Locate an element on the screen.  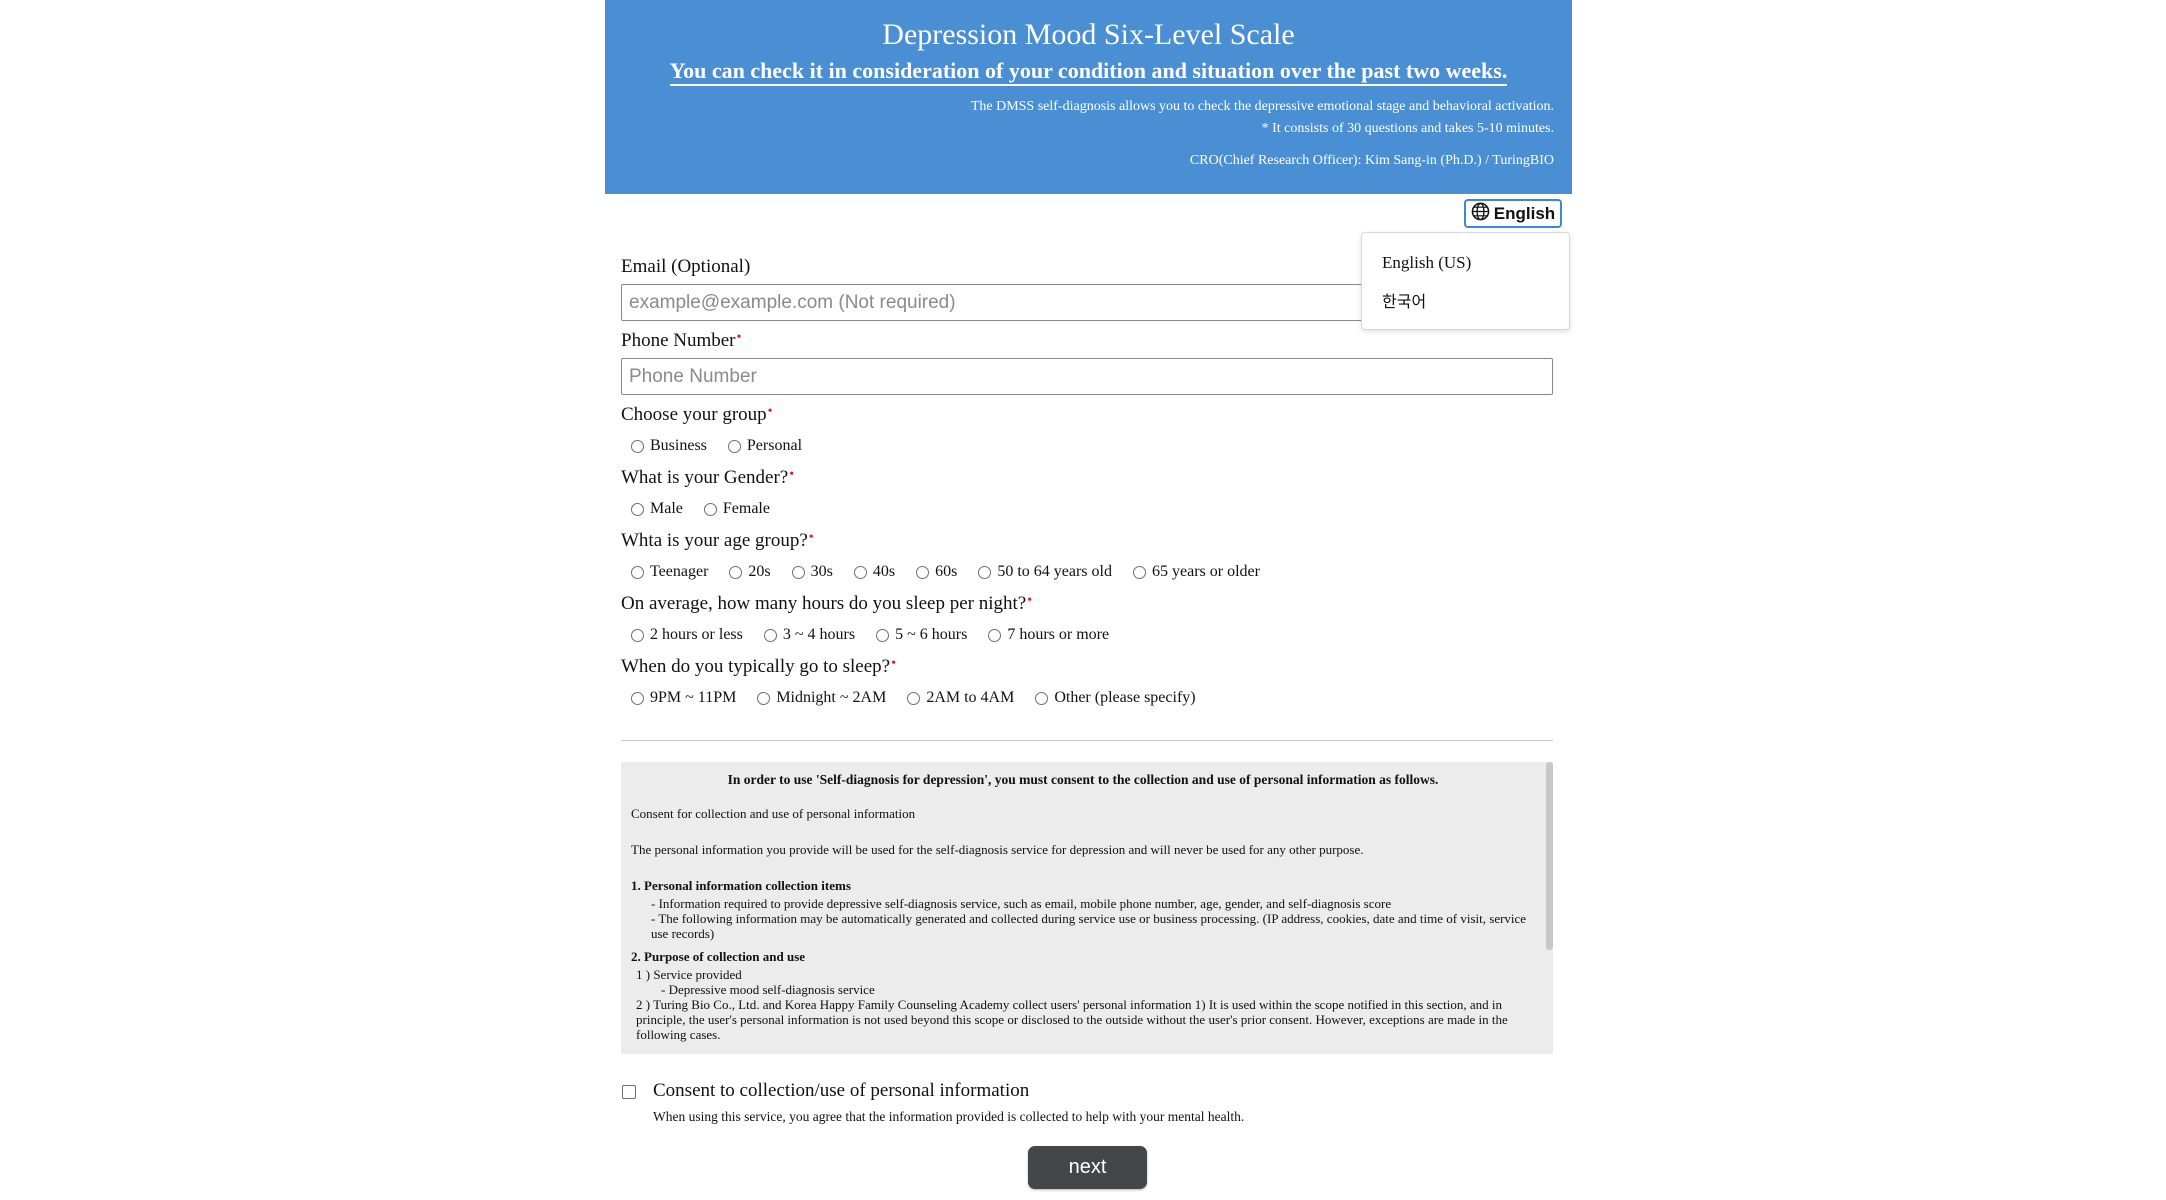
globe-icon is located at coordinates (1480, 214).